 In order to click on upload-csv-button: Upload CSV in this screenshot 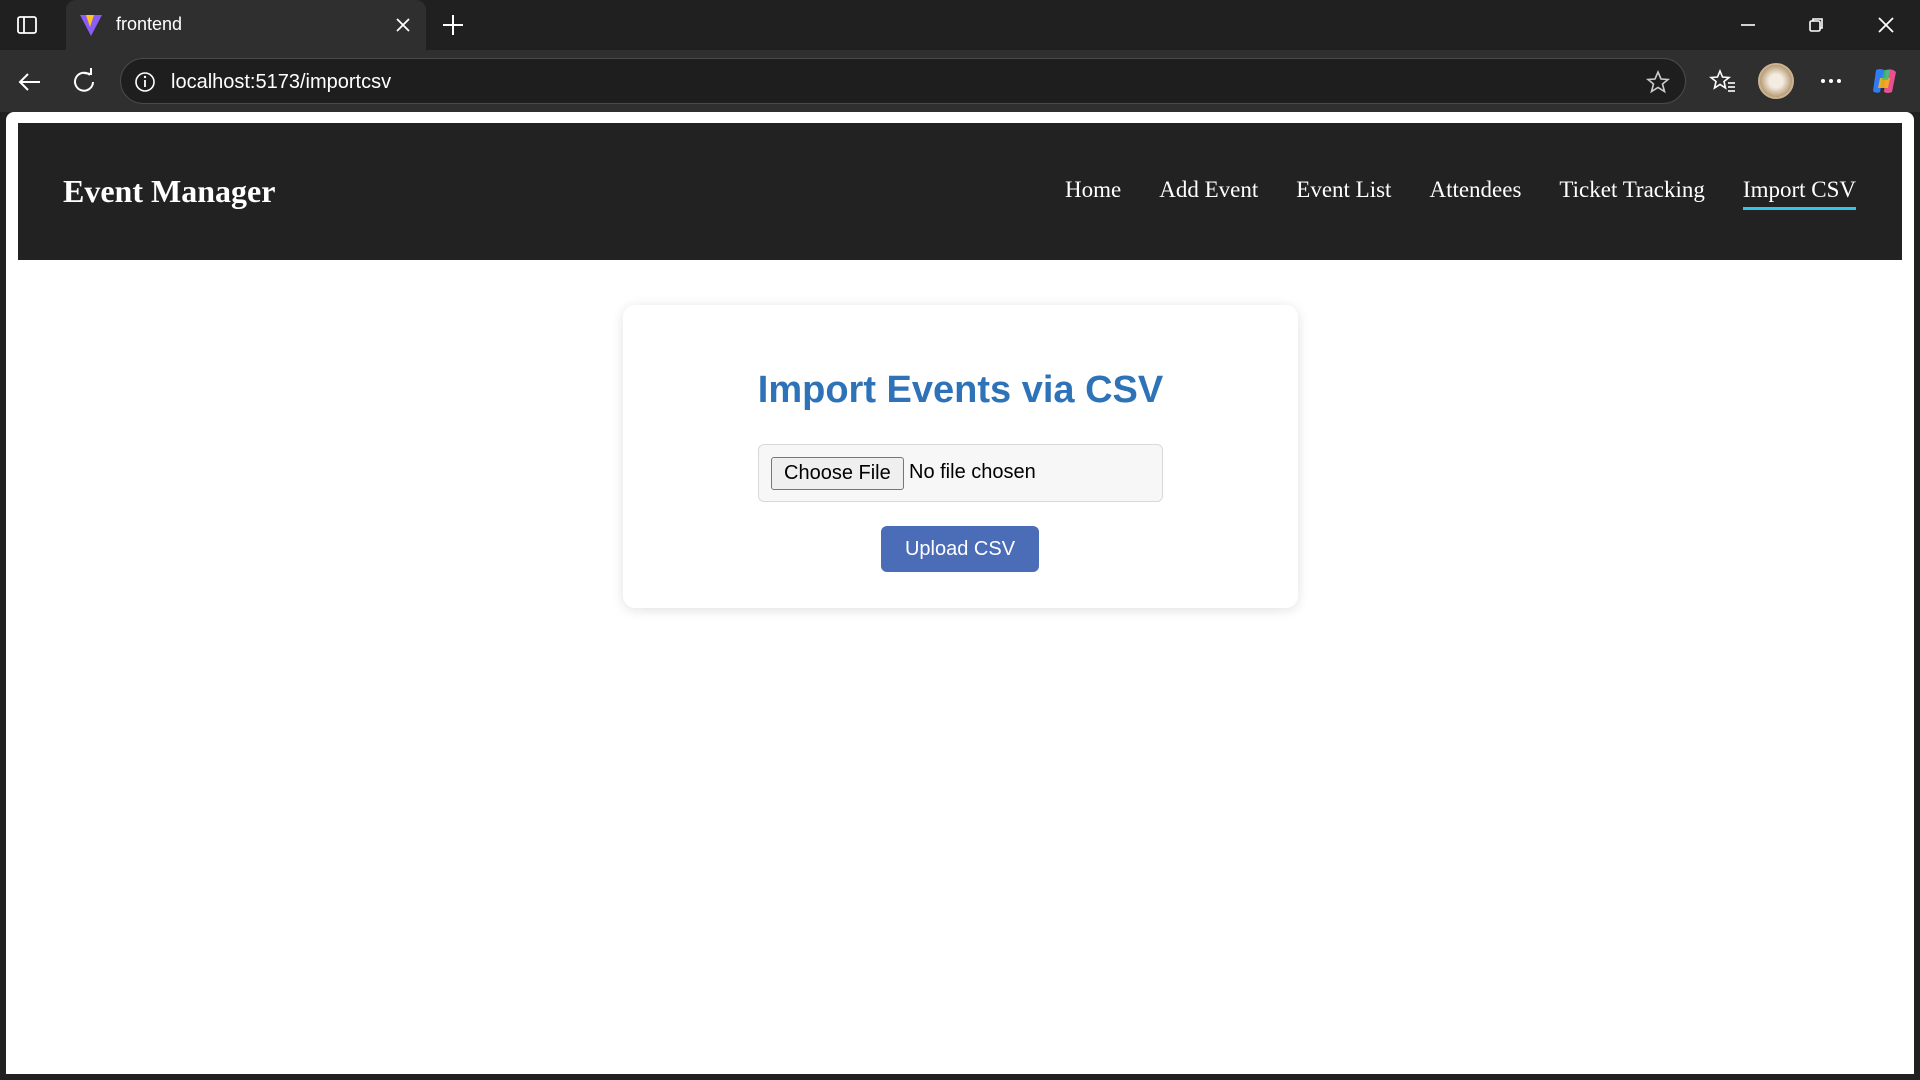, I will do `click(960, 549)`.